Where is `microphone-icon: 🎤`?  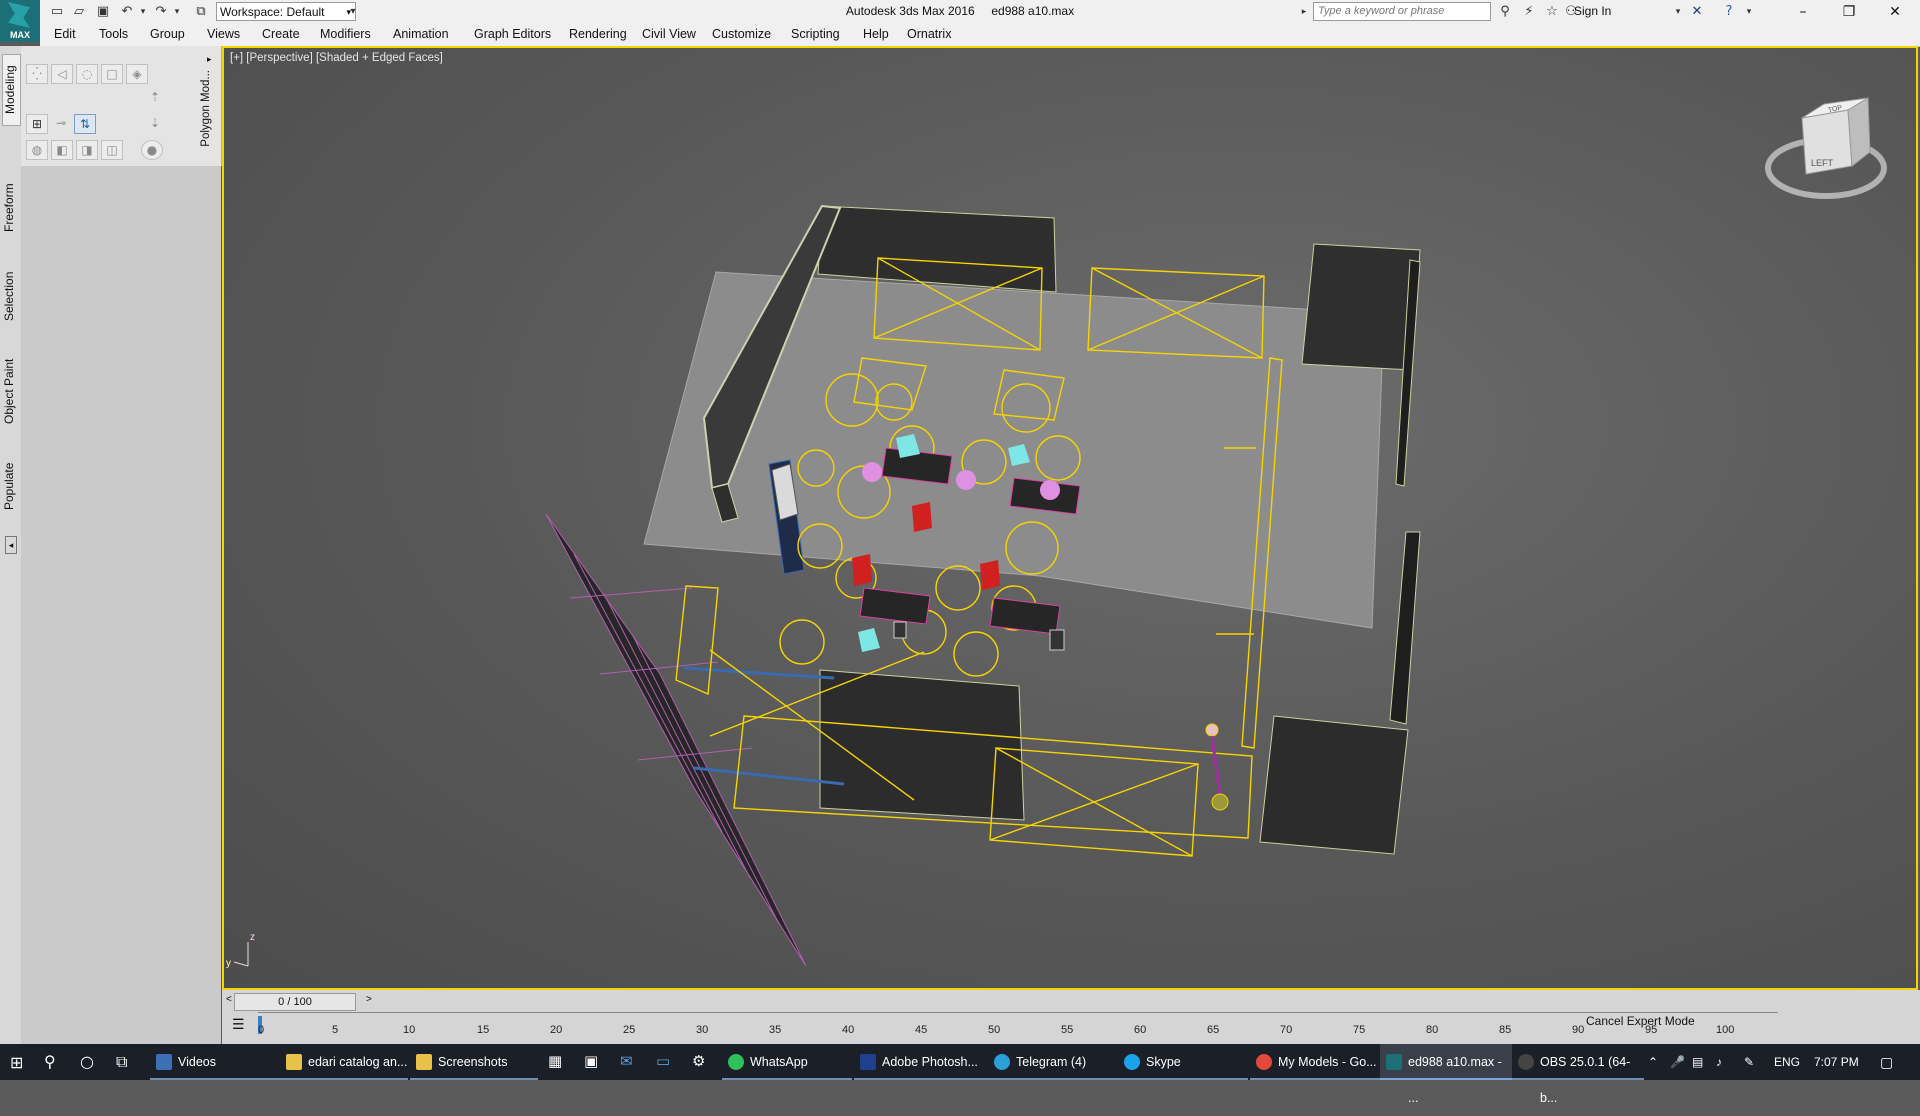
microphone-icon: 🎤 is located at coordinates (1677, 1062).